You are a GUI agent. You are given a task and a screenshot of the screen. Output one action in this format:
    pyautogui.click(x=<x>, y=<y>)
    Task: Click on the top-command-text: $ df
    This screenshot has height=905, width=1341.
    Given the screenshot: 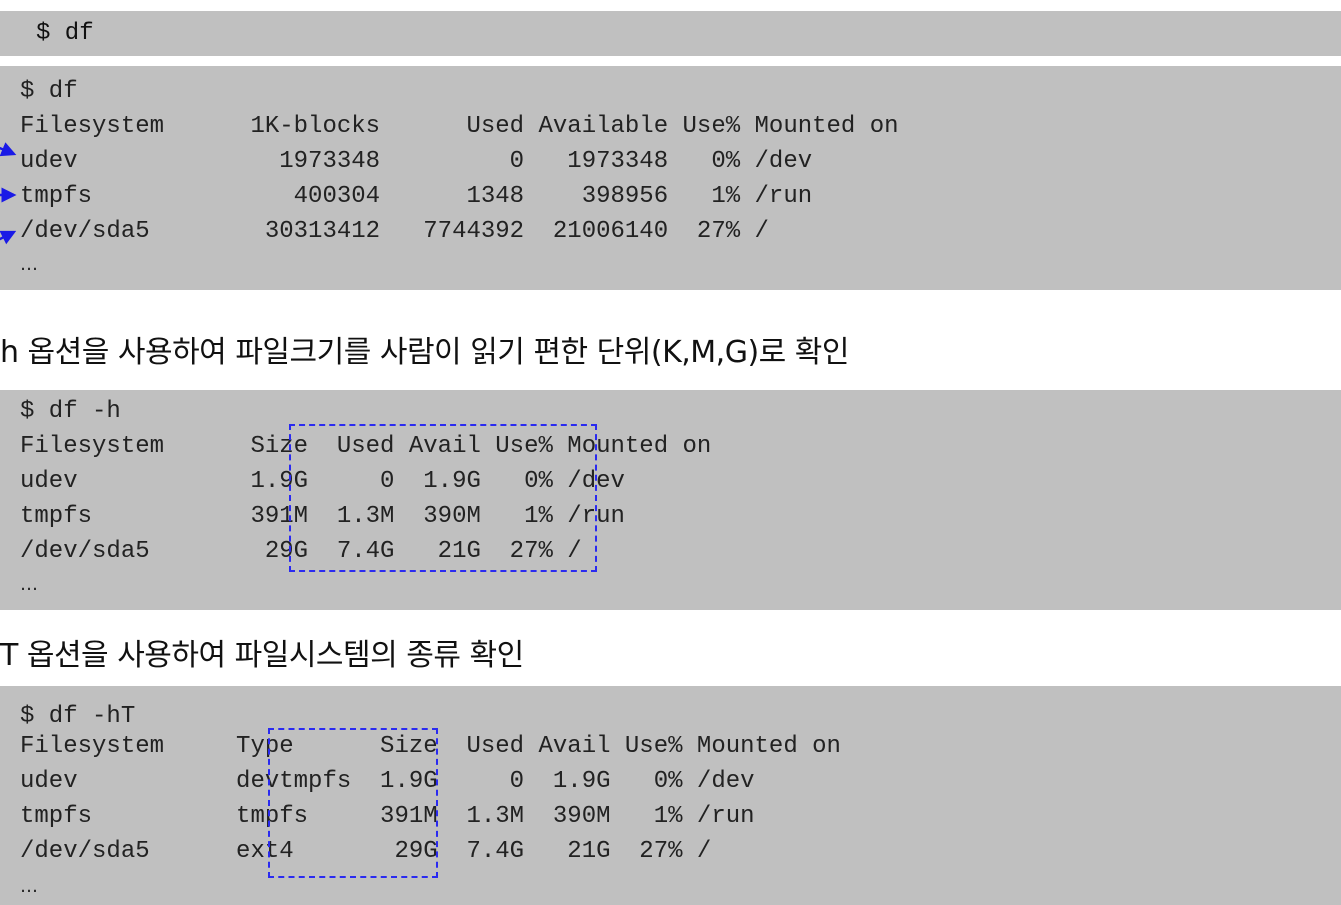 What is the action you would take?
    pyautogui.click(x=65, y=33)
    